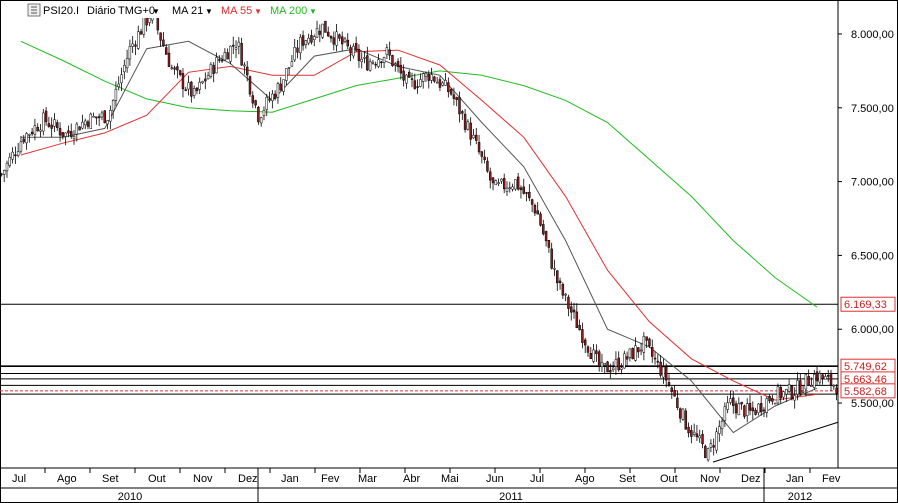  I want to click on ma200-dropdown-icon: ▼, so click(313, 11).